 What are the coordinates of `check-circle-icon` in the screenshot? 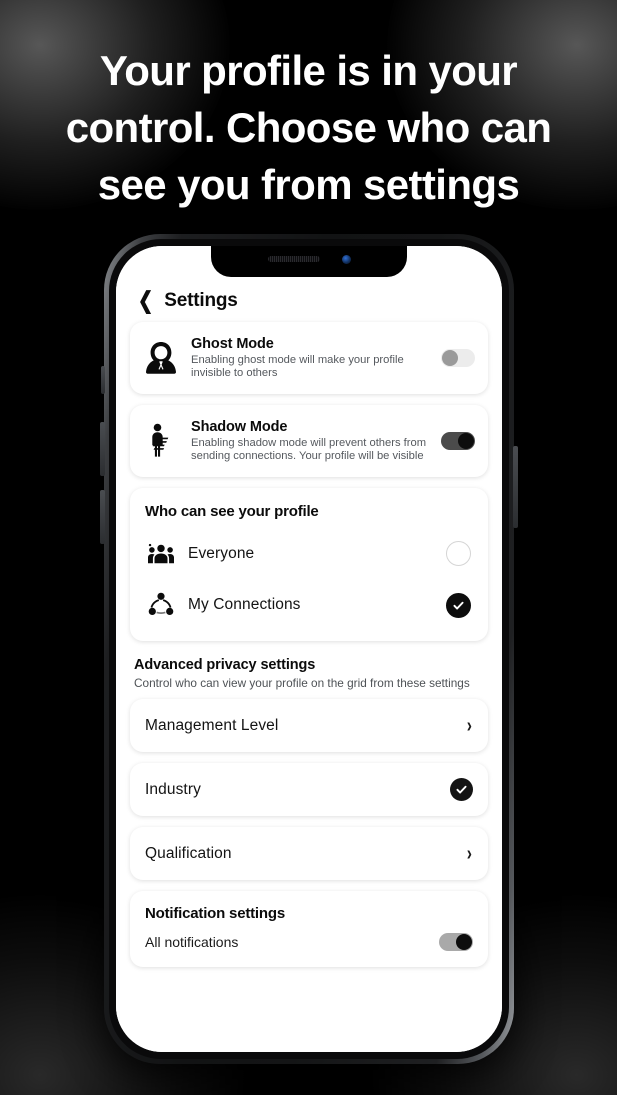 It's located at (461, 789).